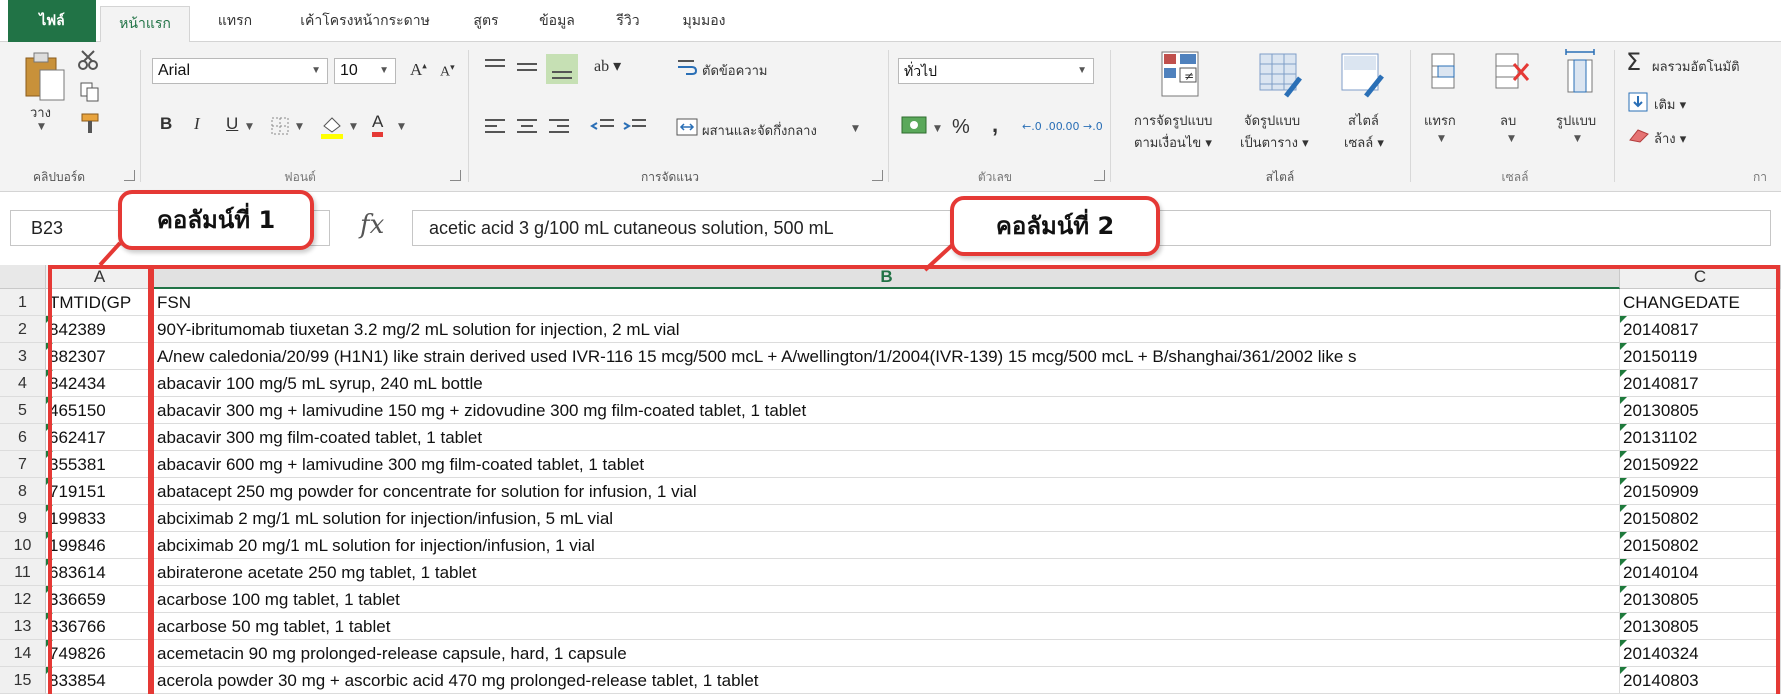  I want to click on callout-column1: คอลัมน์ที่ 1, so click(216, 220).